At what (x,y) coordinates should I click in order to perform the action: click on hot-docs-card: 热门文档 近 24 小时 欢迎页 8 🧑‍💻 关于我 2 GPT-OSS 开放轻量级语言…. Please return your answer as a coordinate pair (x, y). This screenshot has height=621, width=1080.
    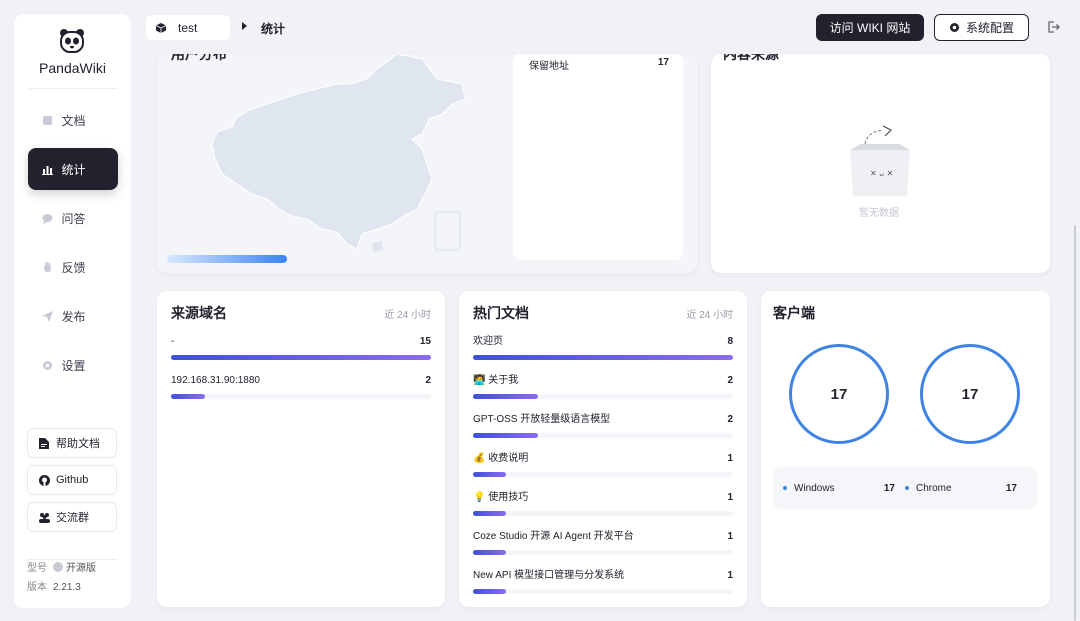
    Looking at the image, I should click on (603, 449).